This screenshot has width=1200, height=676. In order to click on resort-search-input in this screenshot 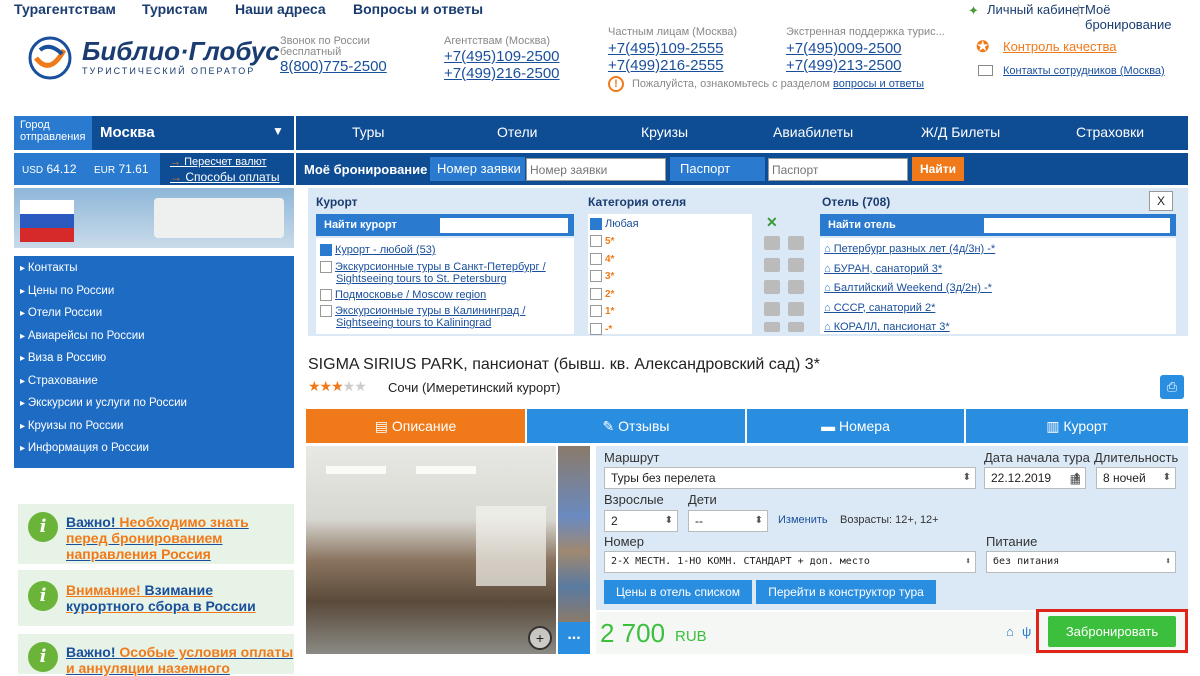, I will do `click(504, 225)`.